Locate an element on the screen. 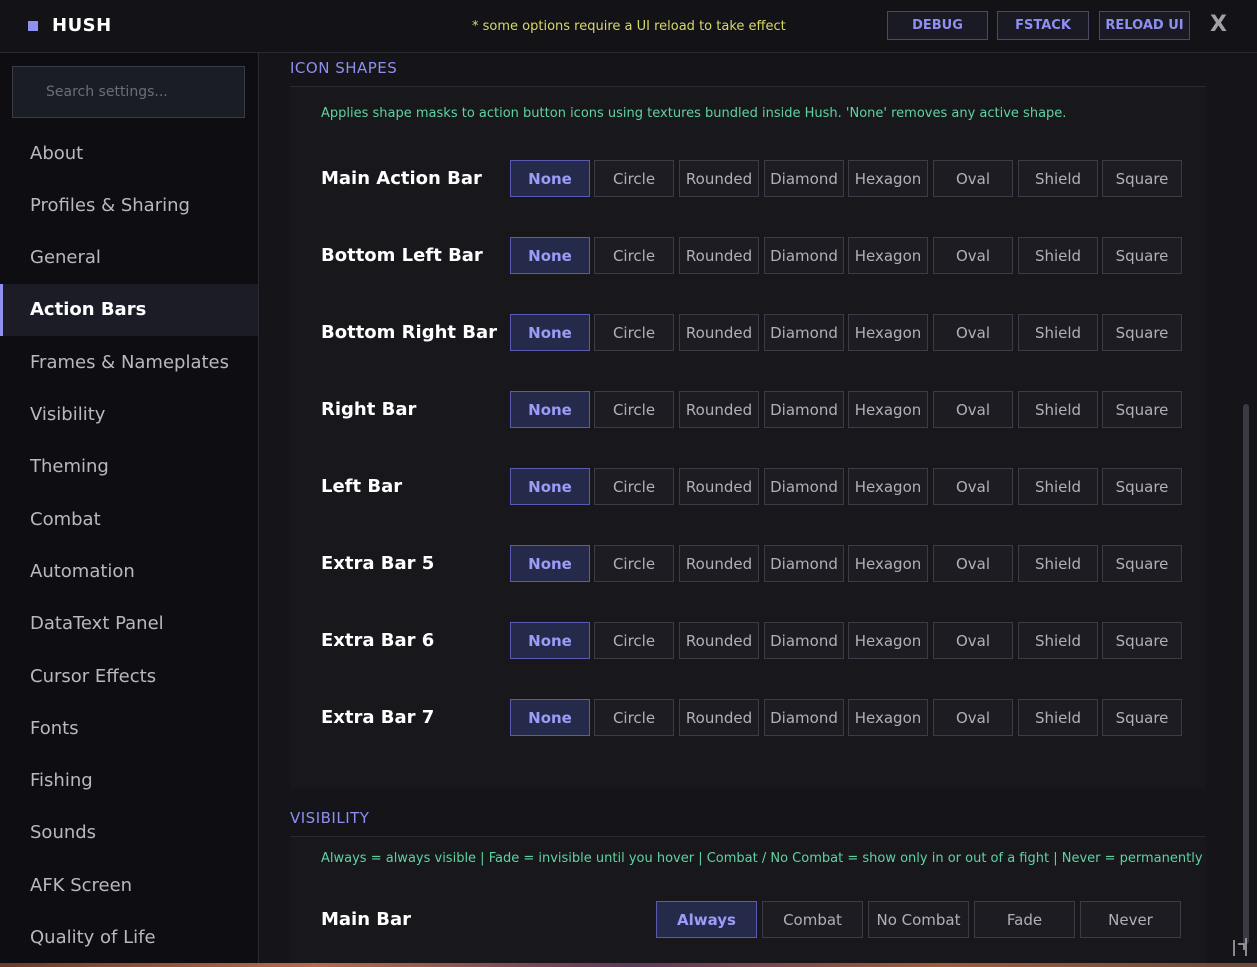 Image resolution: width=1257 pixels, height=967 pixels. visibility-option-combat: Combat is located at coordinates (812, 919).